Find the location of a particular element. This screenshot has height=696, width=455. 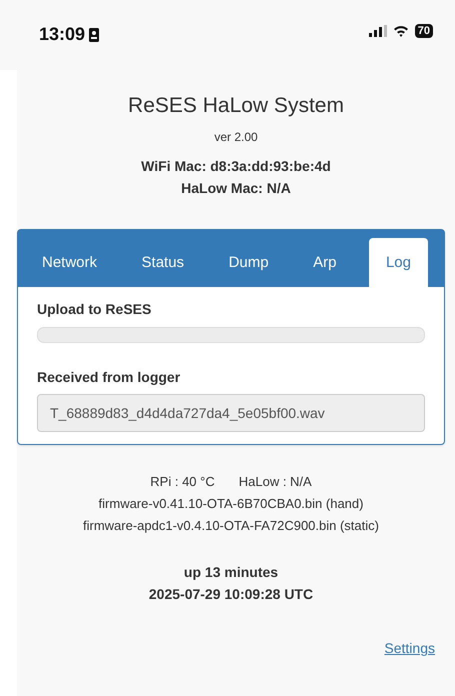

tab: Log is located at coordinates (398, 262).